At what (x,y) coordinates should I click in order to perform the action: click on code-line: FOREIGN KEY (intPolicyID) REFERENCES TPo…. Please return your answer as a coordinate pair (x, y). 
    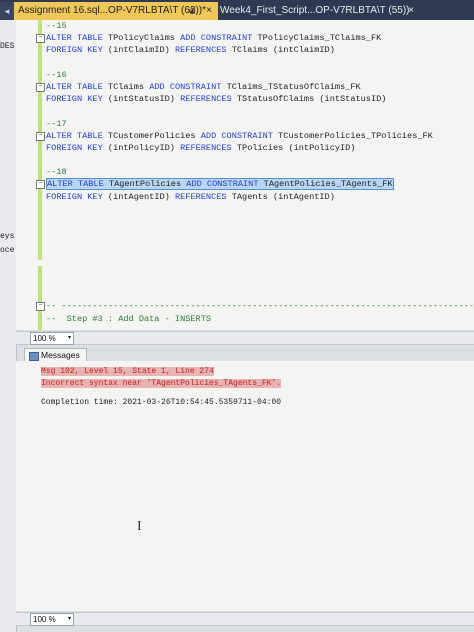
    Looking at the image, I should click on (260, 148).